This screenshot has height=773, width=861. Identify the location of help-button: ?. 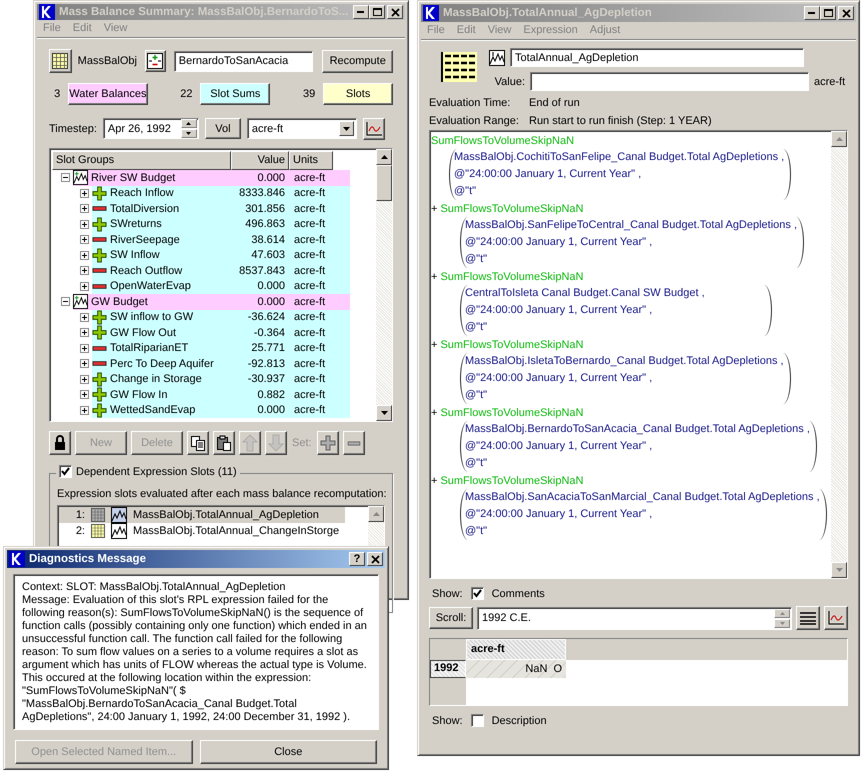
(357, 559).